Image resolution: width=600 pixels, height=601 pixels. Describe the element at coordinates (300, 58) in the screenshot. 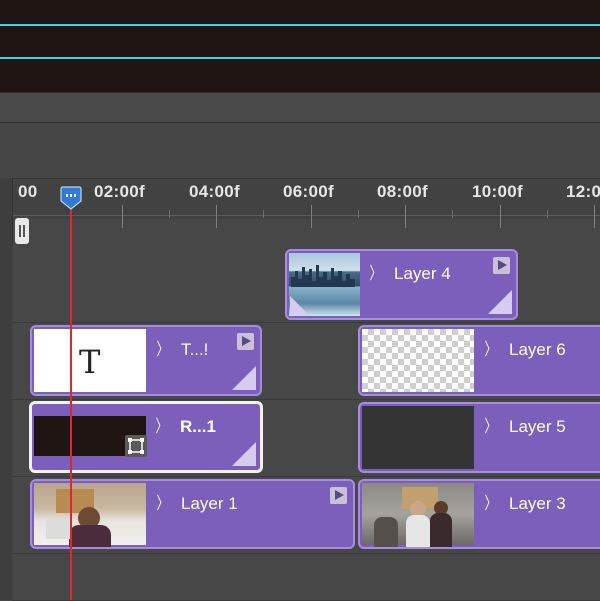

I see `guide-line-bottom` at that location.